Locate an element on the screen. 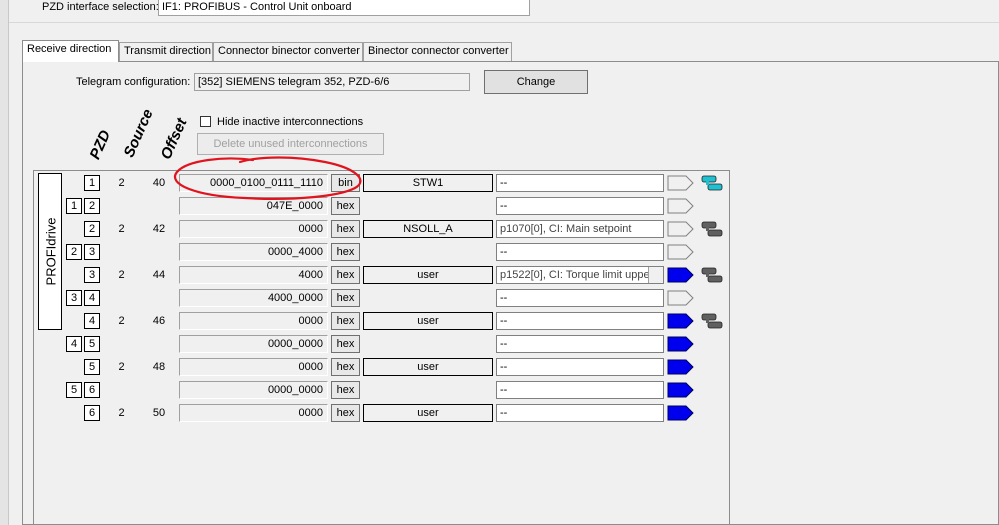 The image size is (999, 525). interconnection-field: p1522[0], CI: Torque limit upper is located at coordinates (580, 275).